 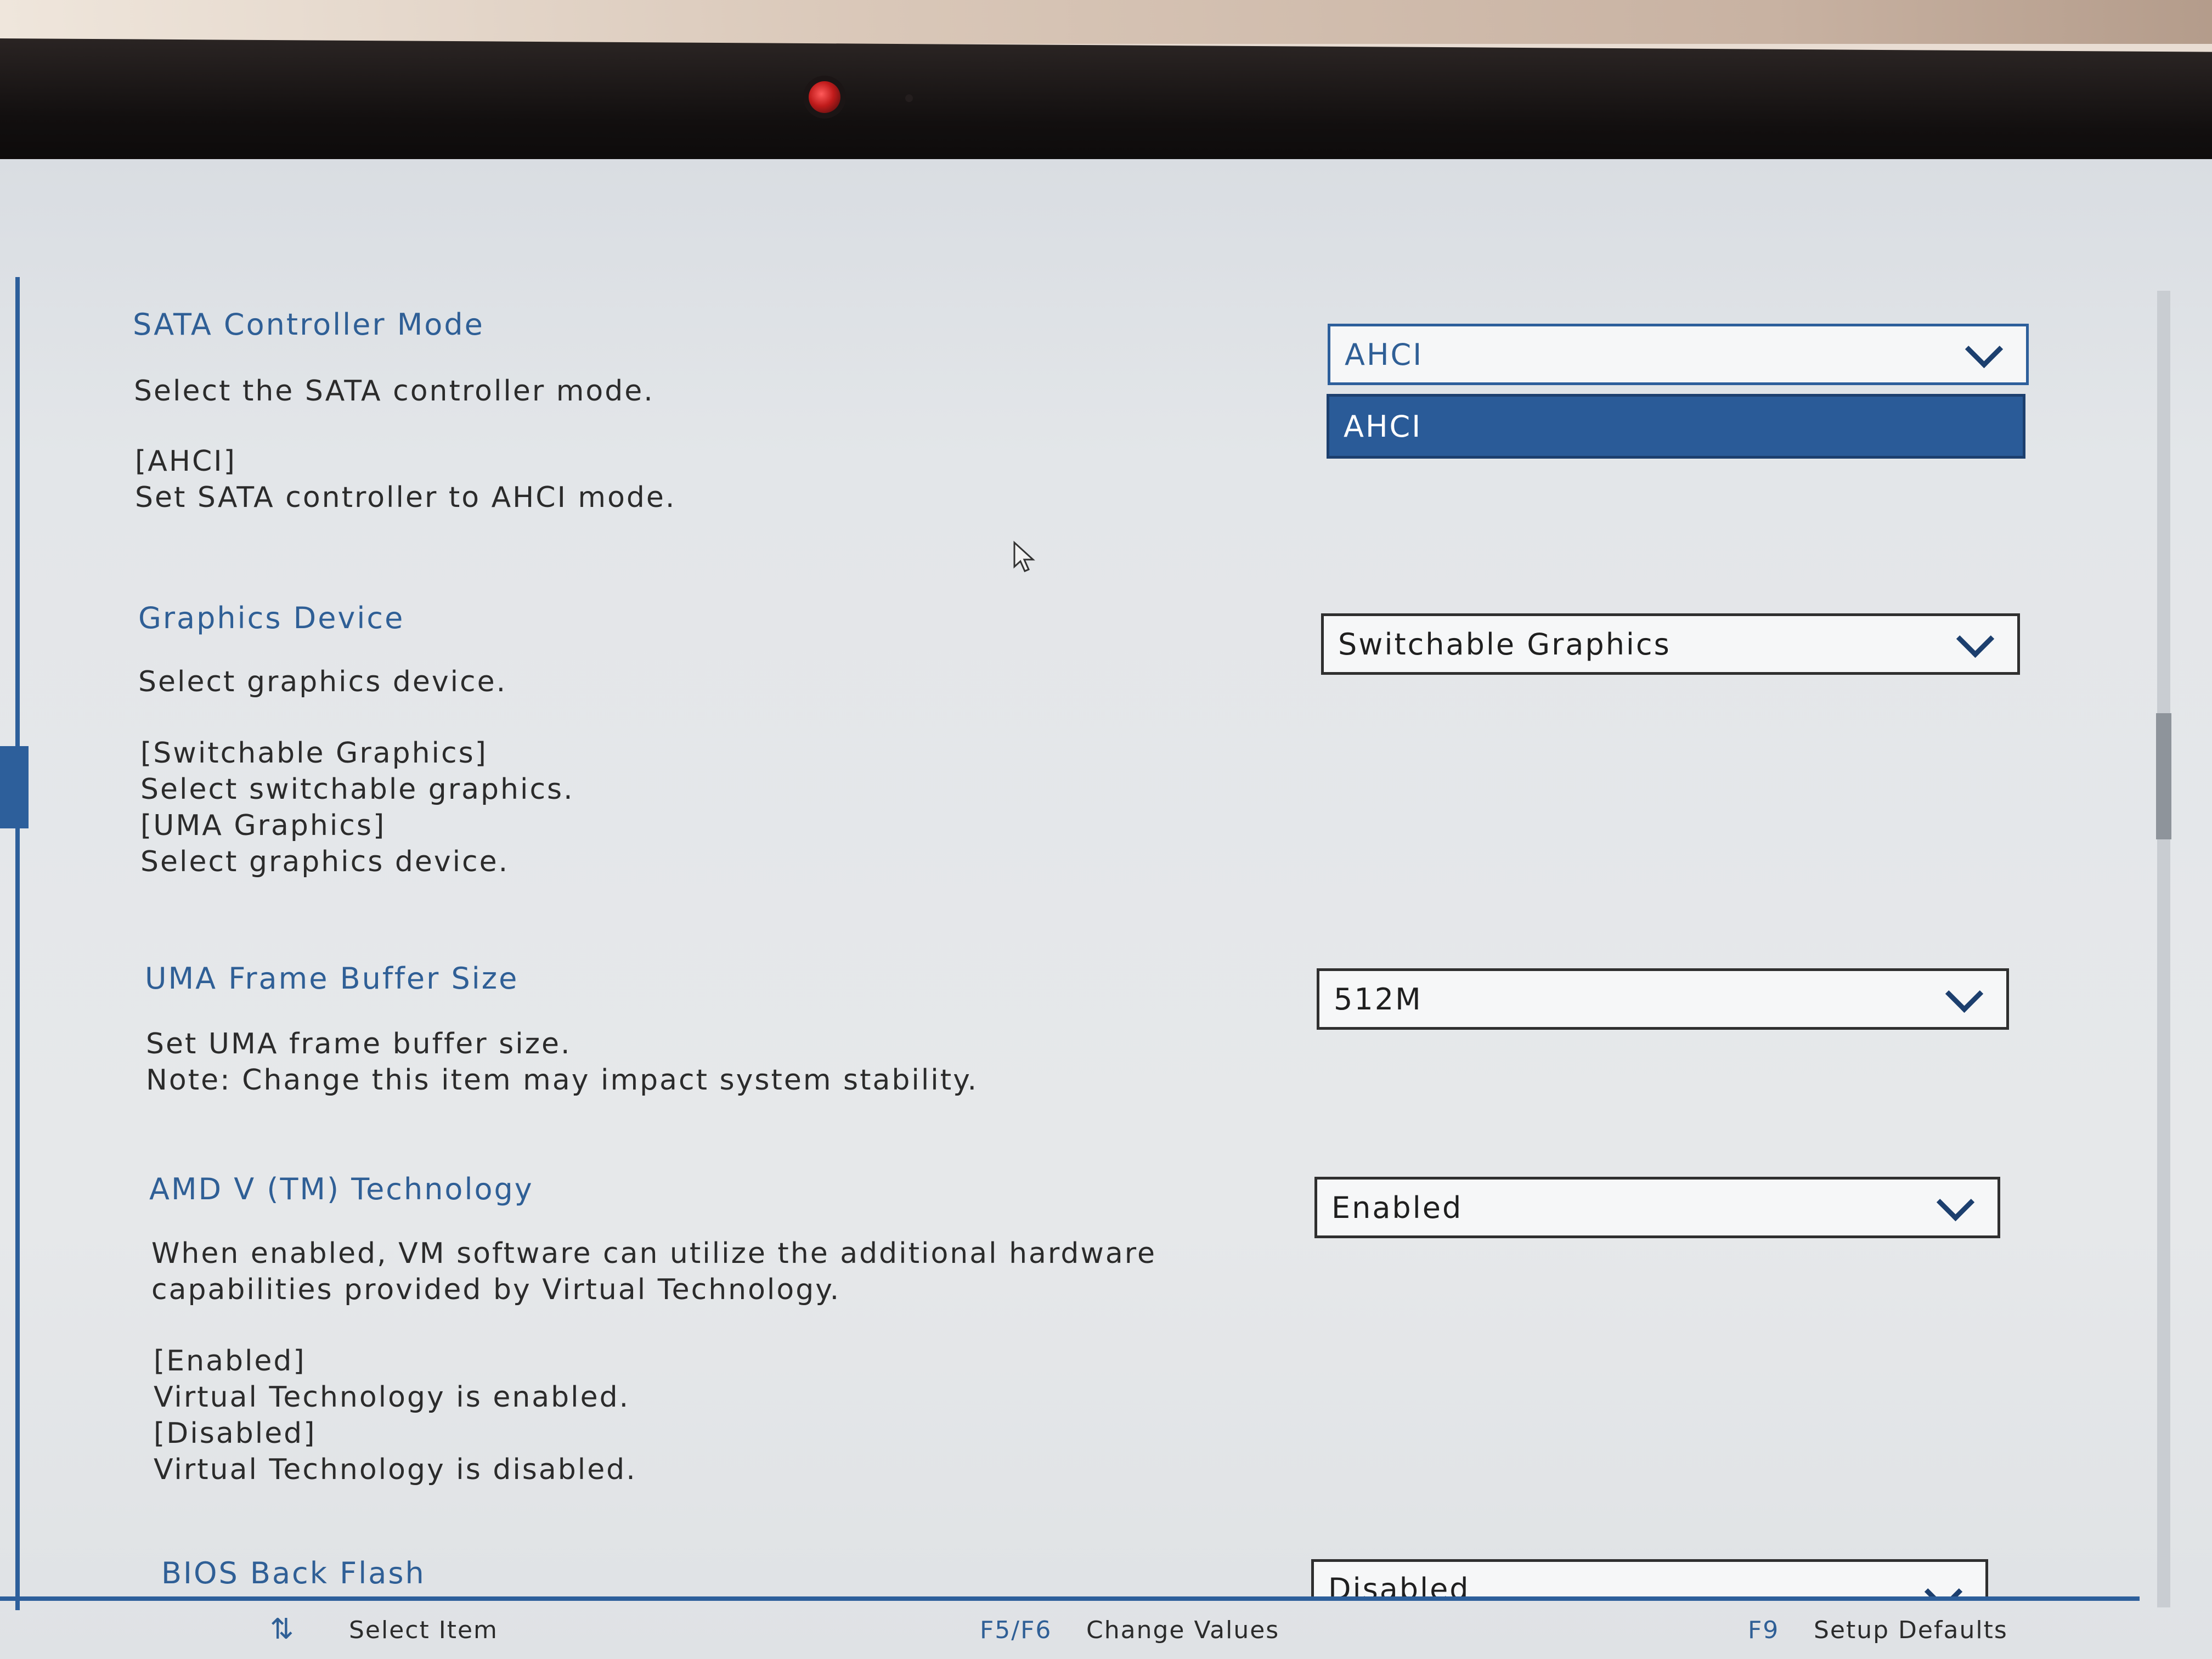 I want to click on dropdown-value: 512M, so click(x=1379, y=999).